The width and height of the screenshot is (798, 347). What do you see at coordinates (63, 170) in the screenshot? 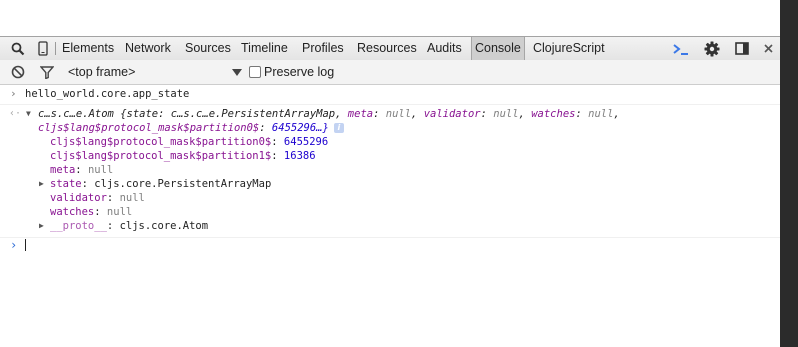
I see `property-key: meta` at bounding box center [63, 170].